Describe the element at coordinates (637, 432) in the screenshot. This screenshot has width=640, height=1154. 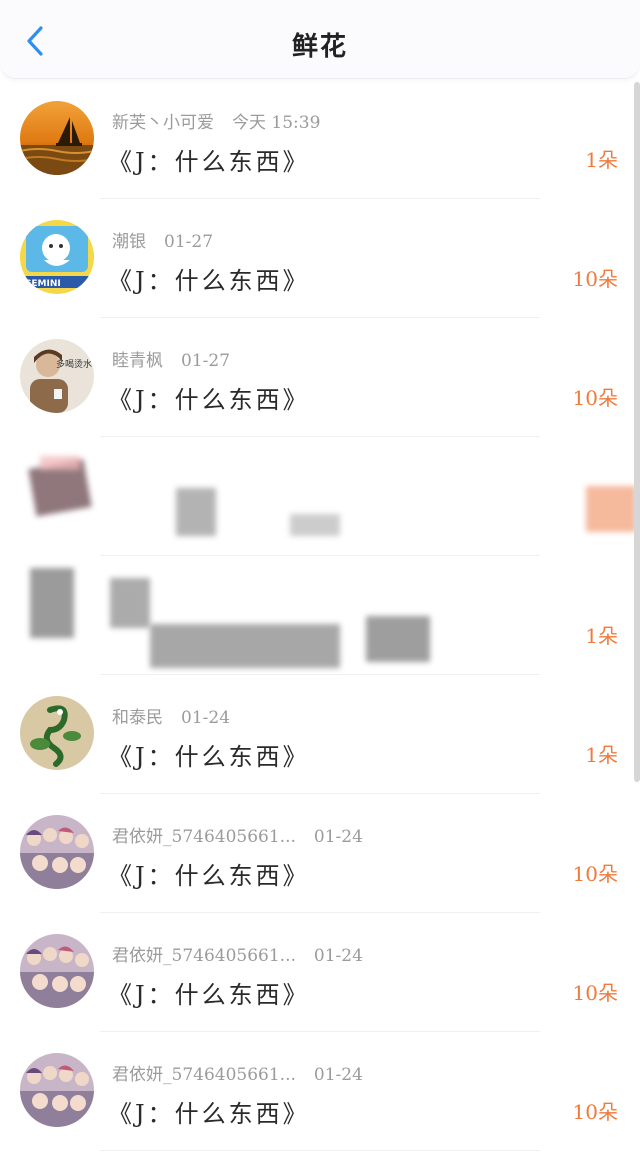
I see `scrollbar` at that location.